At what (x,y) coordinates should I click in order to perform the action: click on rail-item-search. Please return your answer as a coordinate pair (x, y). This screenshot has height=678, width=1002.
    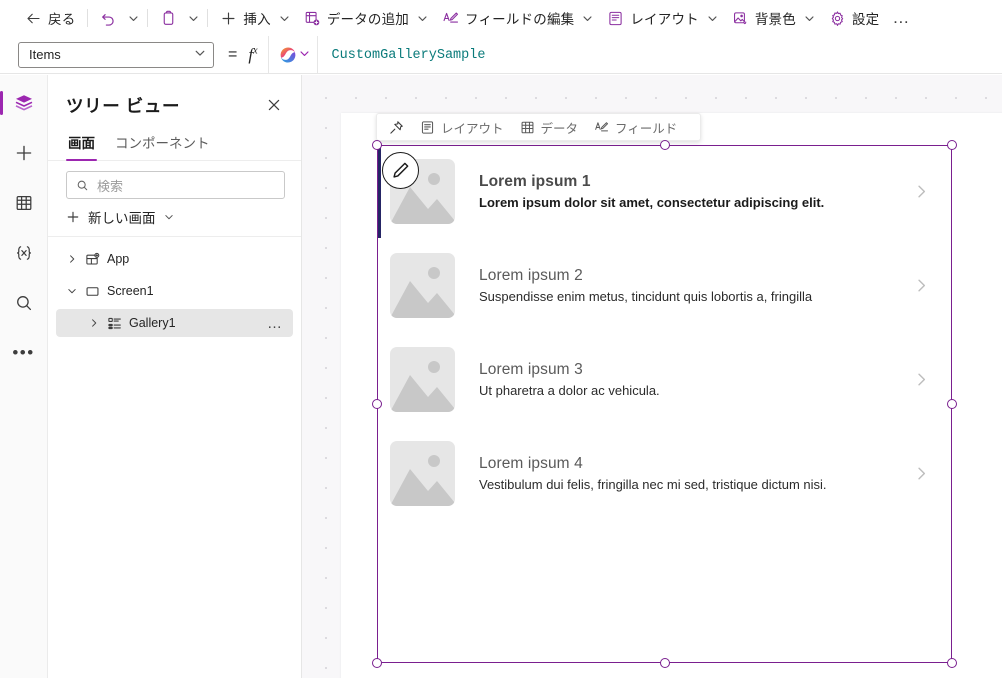
    Looking at the image, I should click on (24, 303).